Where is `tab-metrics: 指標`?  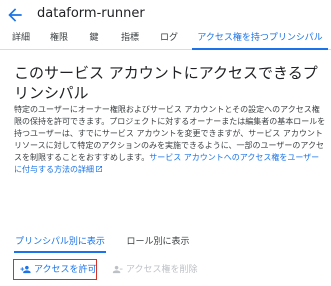 tab-metrics: 指標 is located at coordinates (130, 39).